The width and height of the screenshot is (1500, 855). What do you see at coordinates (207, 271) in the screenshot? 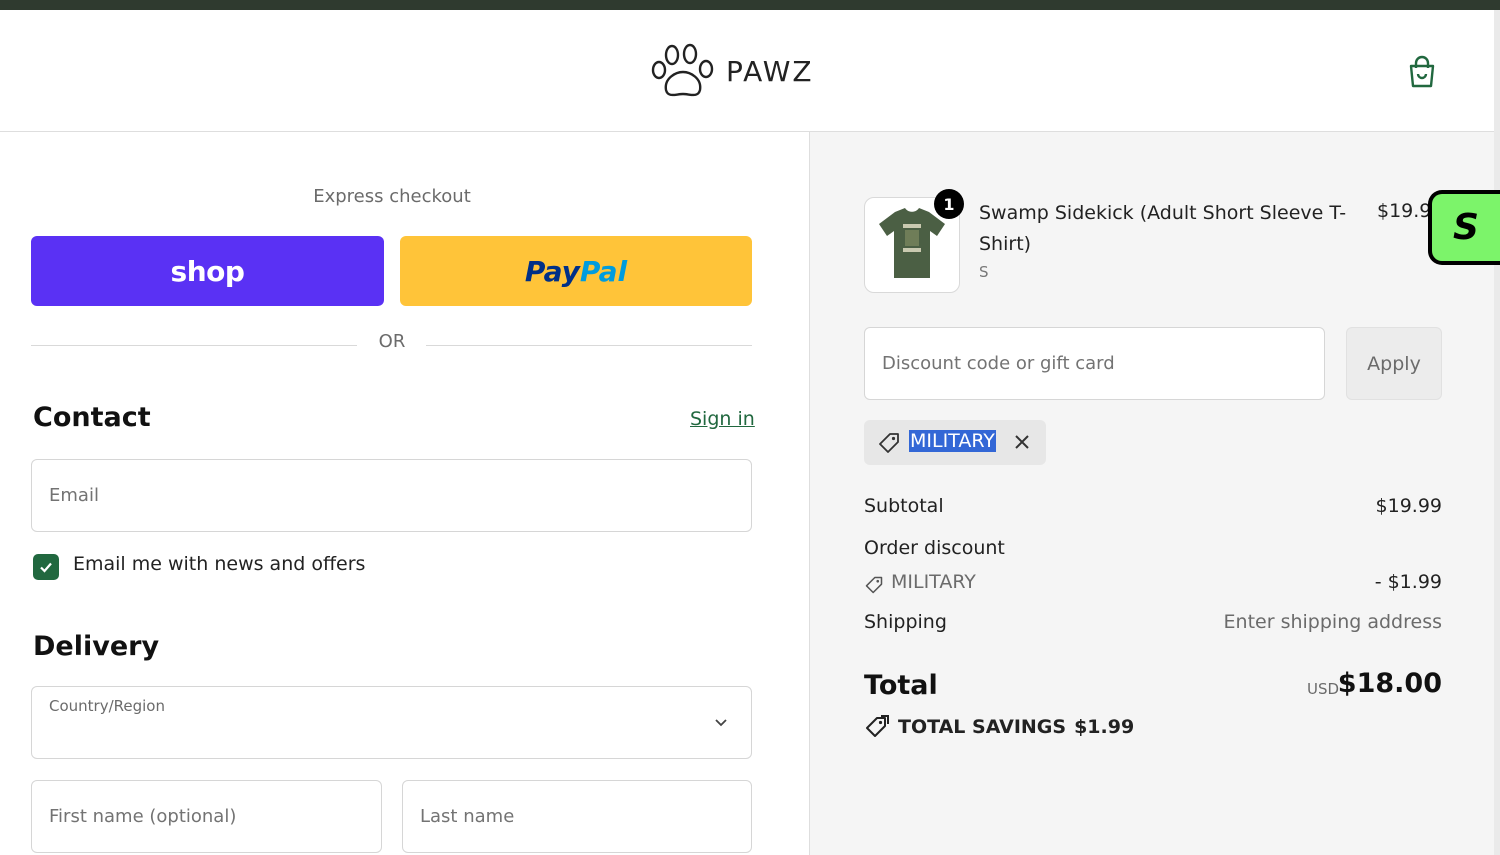
I see `shop-pay-button: shop` at bounding box center [207, 271].